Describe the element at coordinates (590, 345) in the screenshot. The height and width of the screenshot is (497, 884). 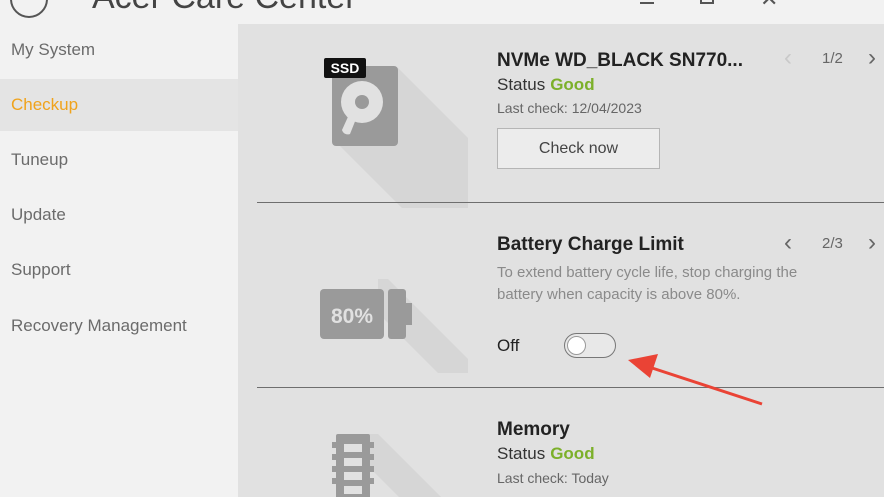
I see `charge-limit-toggle` at that location.